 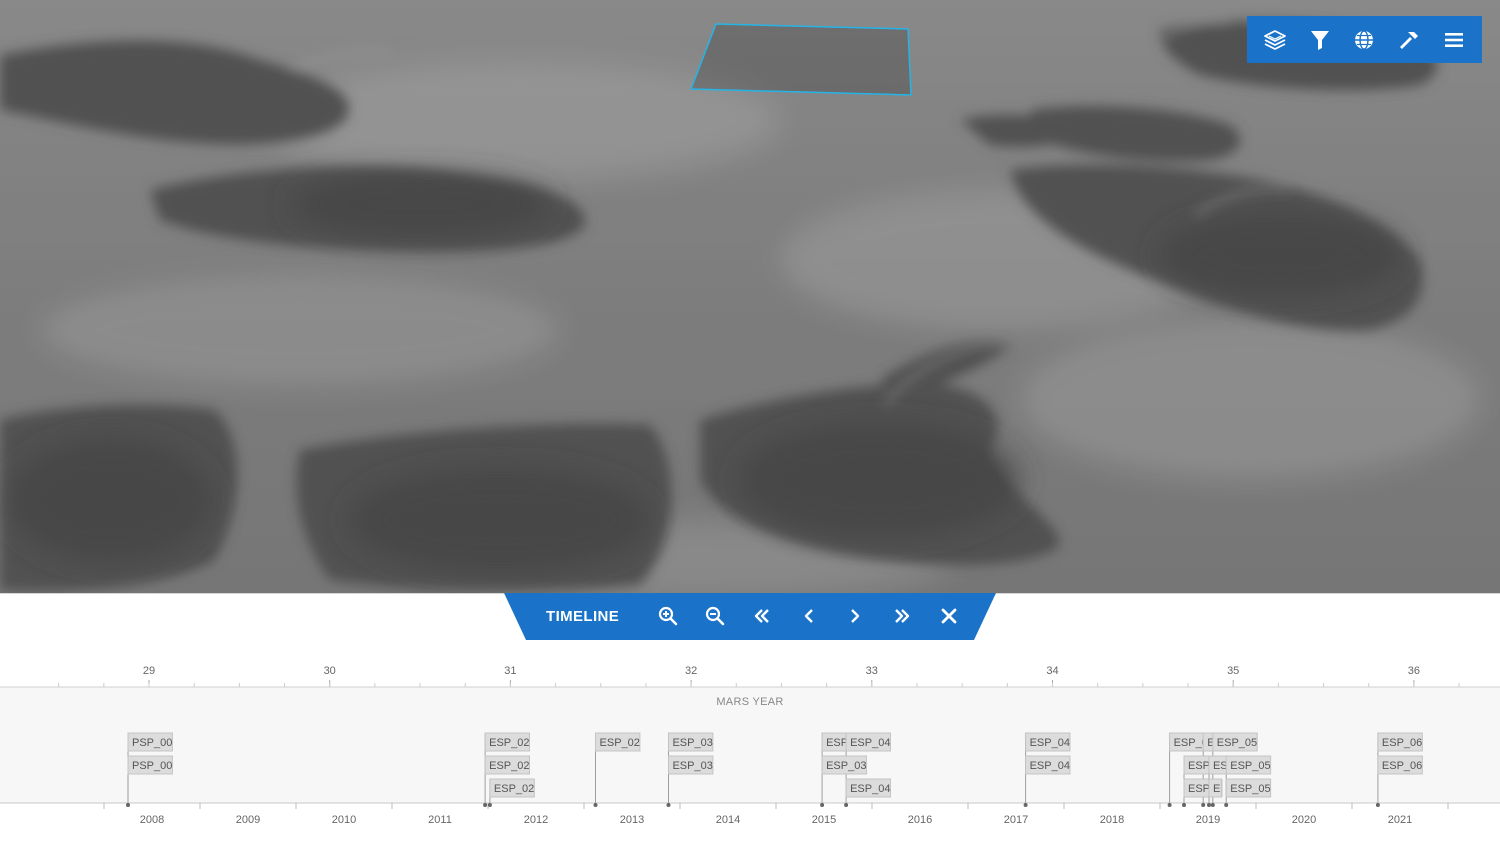 I want to click on double-chevron-left-icon, so click(x=761, y=616).